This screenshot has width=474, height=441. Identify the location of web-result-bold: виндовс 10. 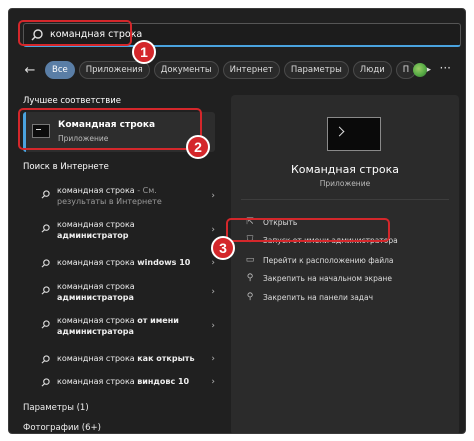
(163, 381).